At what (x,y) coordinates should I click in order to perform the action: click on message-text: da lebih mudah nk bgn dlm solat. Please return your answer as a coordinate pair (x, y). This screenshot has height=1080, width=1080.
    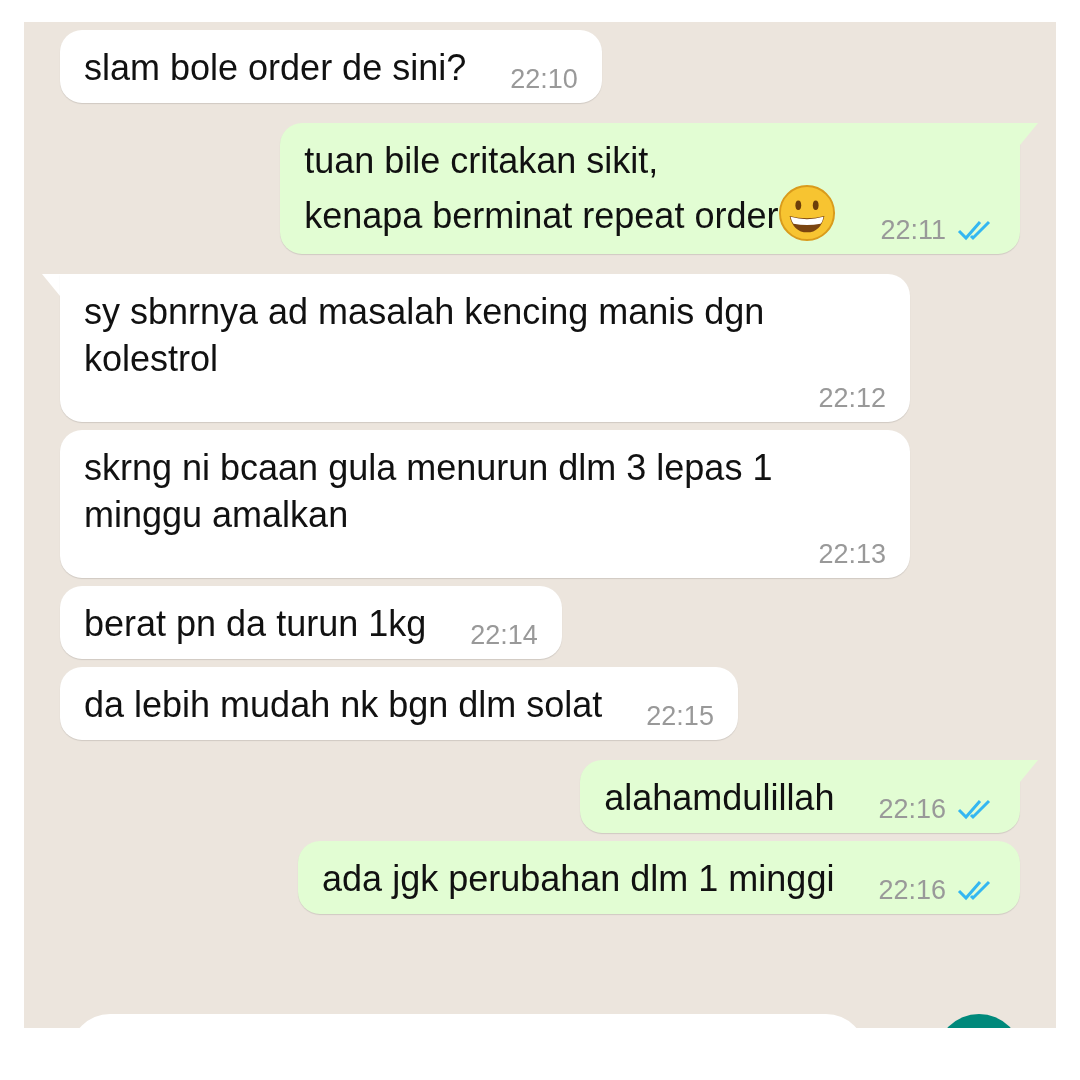
    Looking at the image, I should click on (343, 705).